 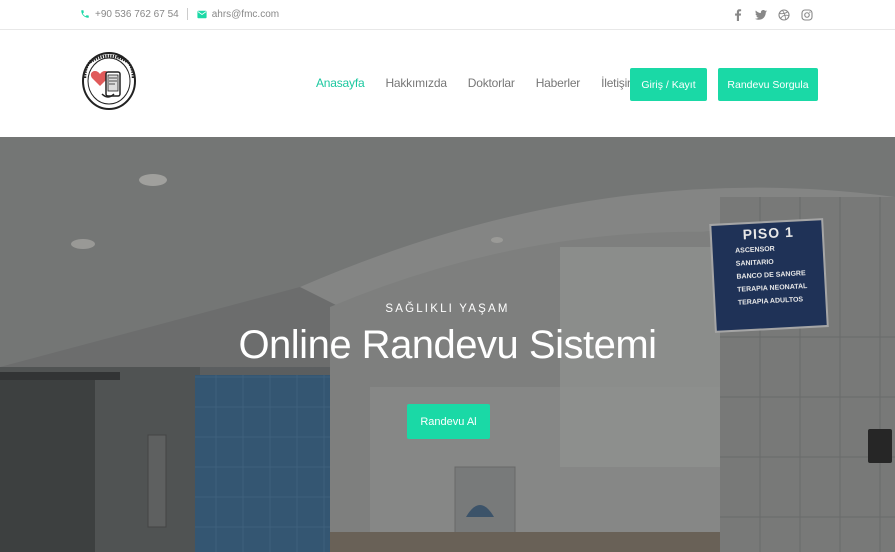 I want to click on twitter-icon, so click(x=760, y=14).